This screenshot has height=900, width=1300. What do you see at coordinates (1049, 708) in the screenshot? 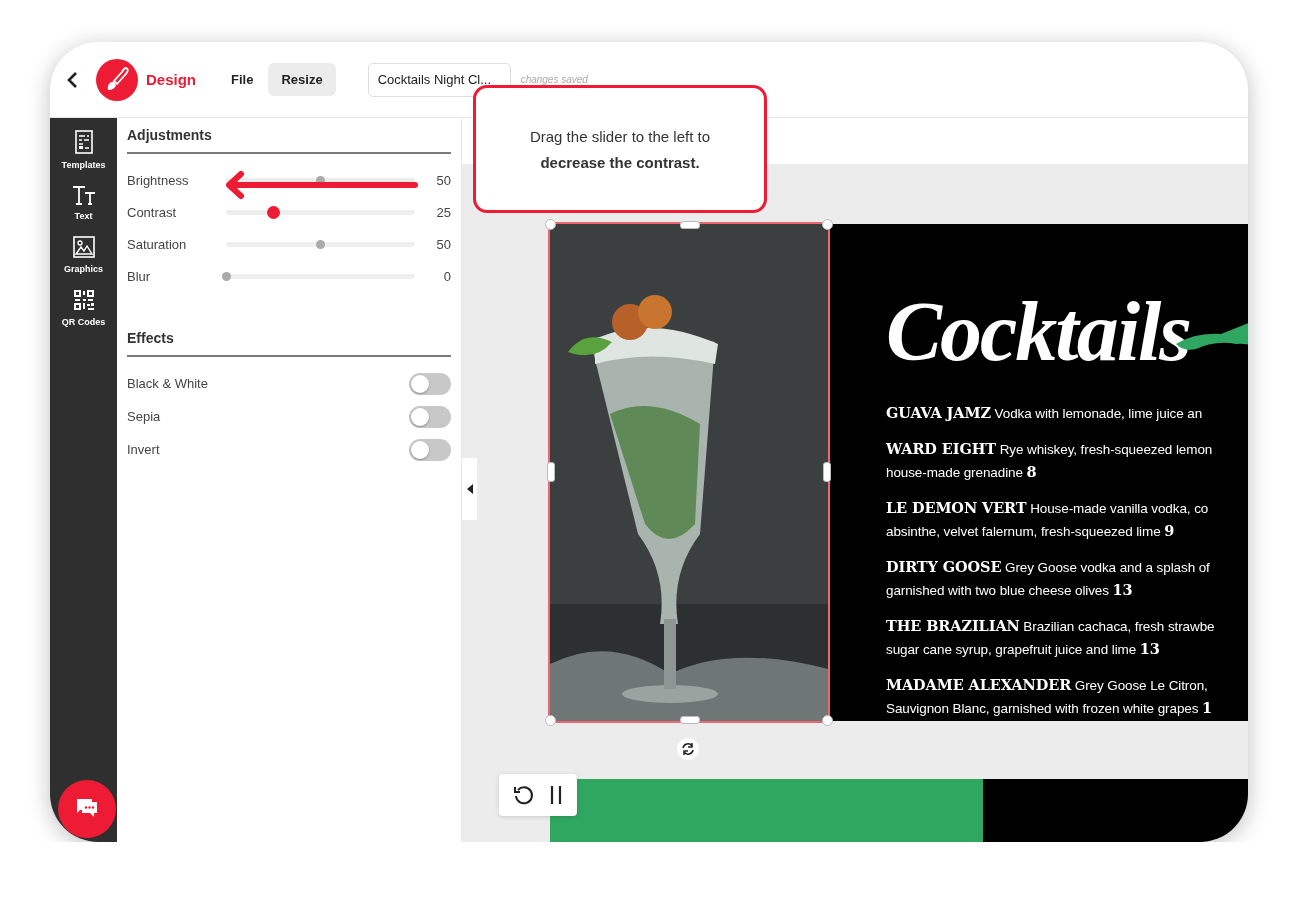
I see `menu-item-text: Sauvignon Blanc, garnished with frozen white grapes 1` at bounding box center [1049, 708].